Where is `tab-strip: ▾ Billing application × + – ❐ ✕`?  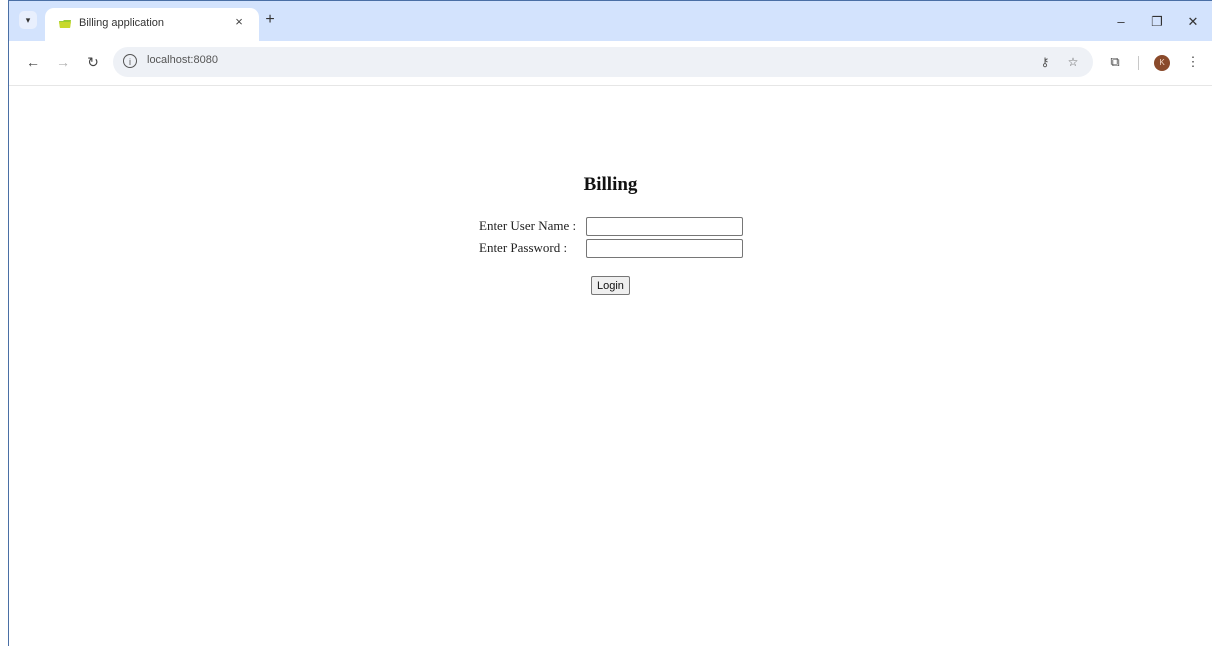
tab-strip: ▾ Billing application × + – ❐ ✕ is located at coordinates (610, 21).